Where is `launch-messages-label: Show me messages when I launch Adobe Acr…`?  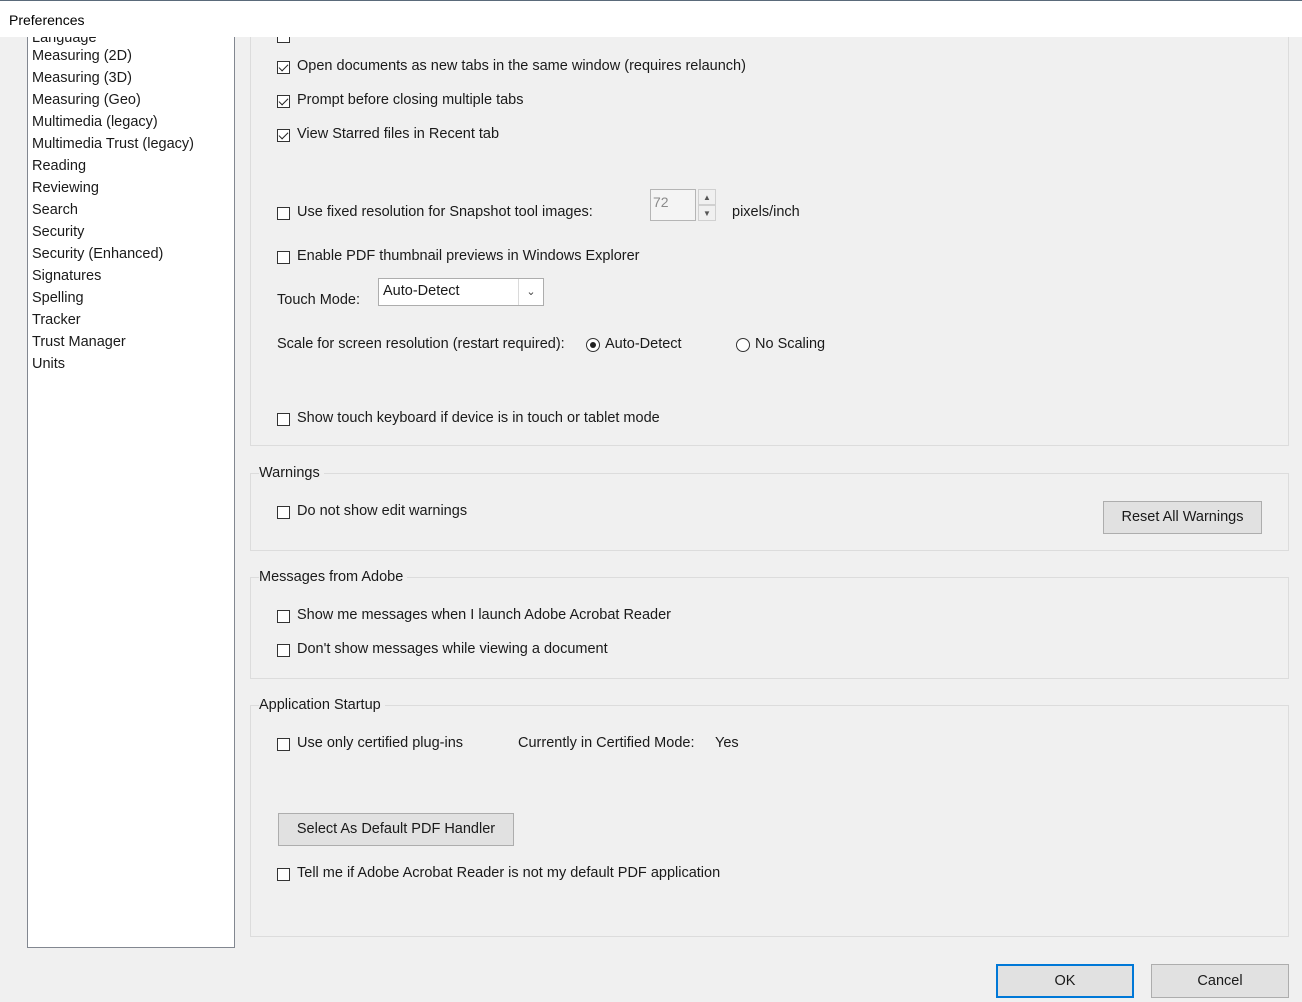
launch-messages-label: Show me messages when I launch Adobe Acr… is located at coordinates (484, 615).